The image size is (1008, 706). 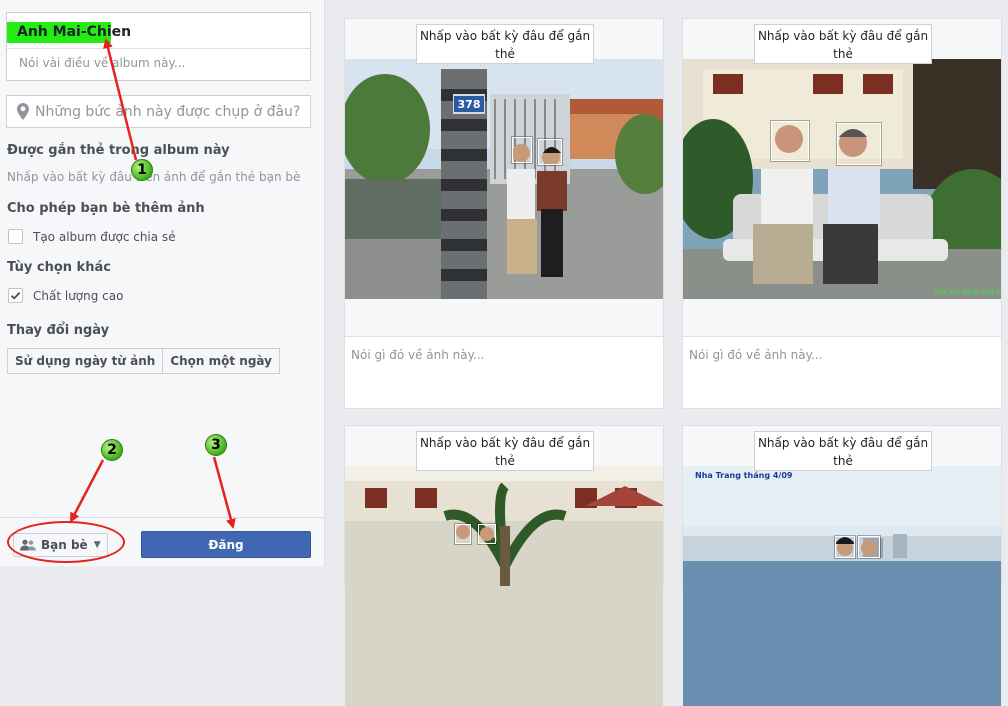 I want to click on photo-image, so click(x=504, y=586).